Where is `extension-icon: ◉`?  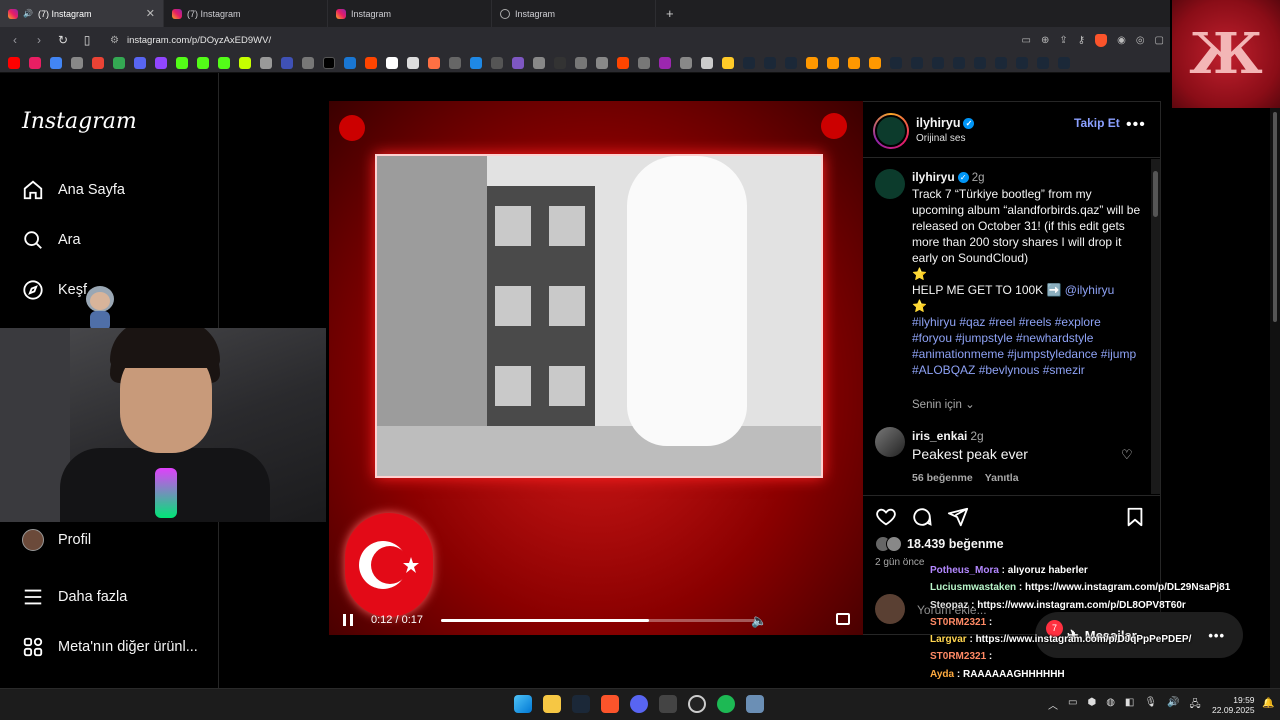
extension-icon: ◉ is located at coordinates (1121, 40).